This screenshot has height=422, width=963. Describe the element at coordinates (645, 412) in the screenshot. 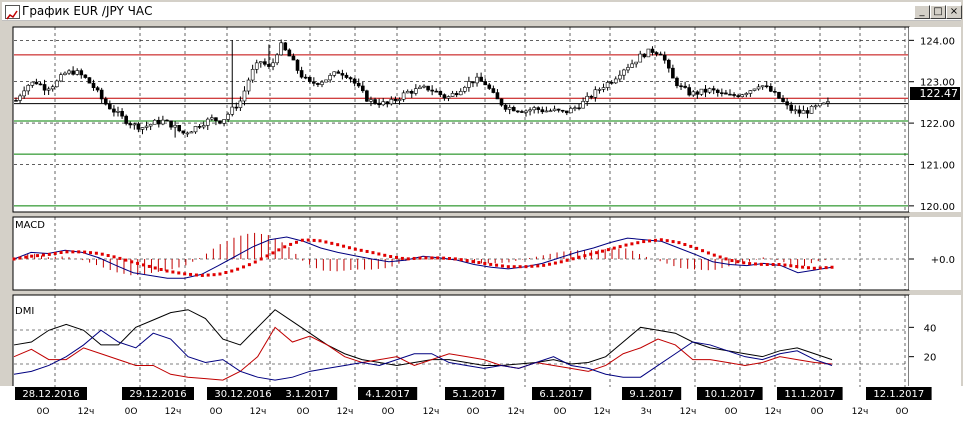

I see `hour-label: 3ч` at that location.